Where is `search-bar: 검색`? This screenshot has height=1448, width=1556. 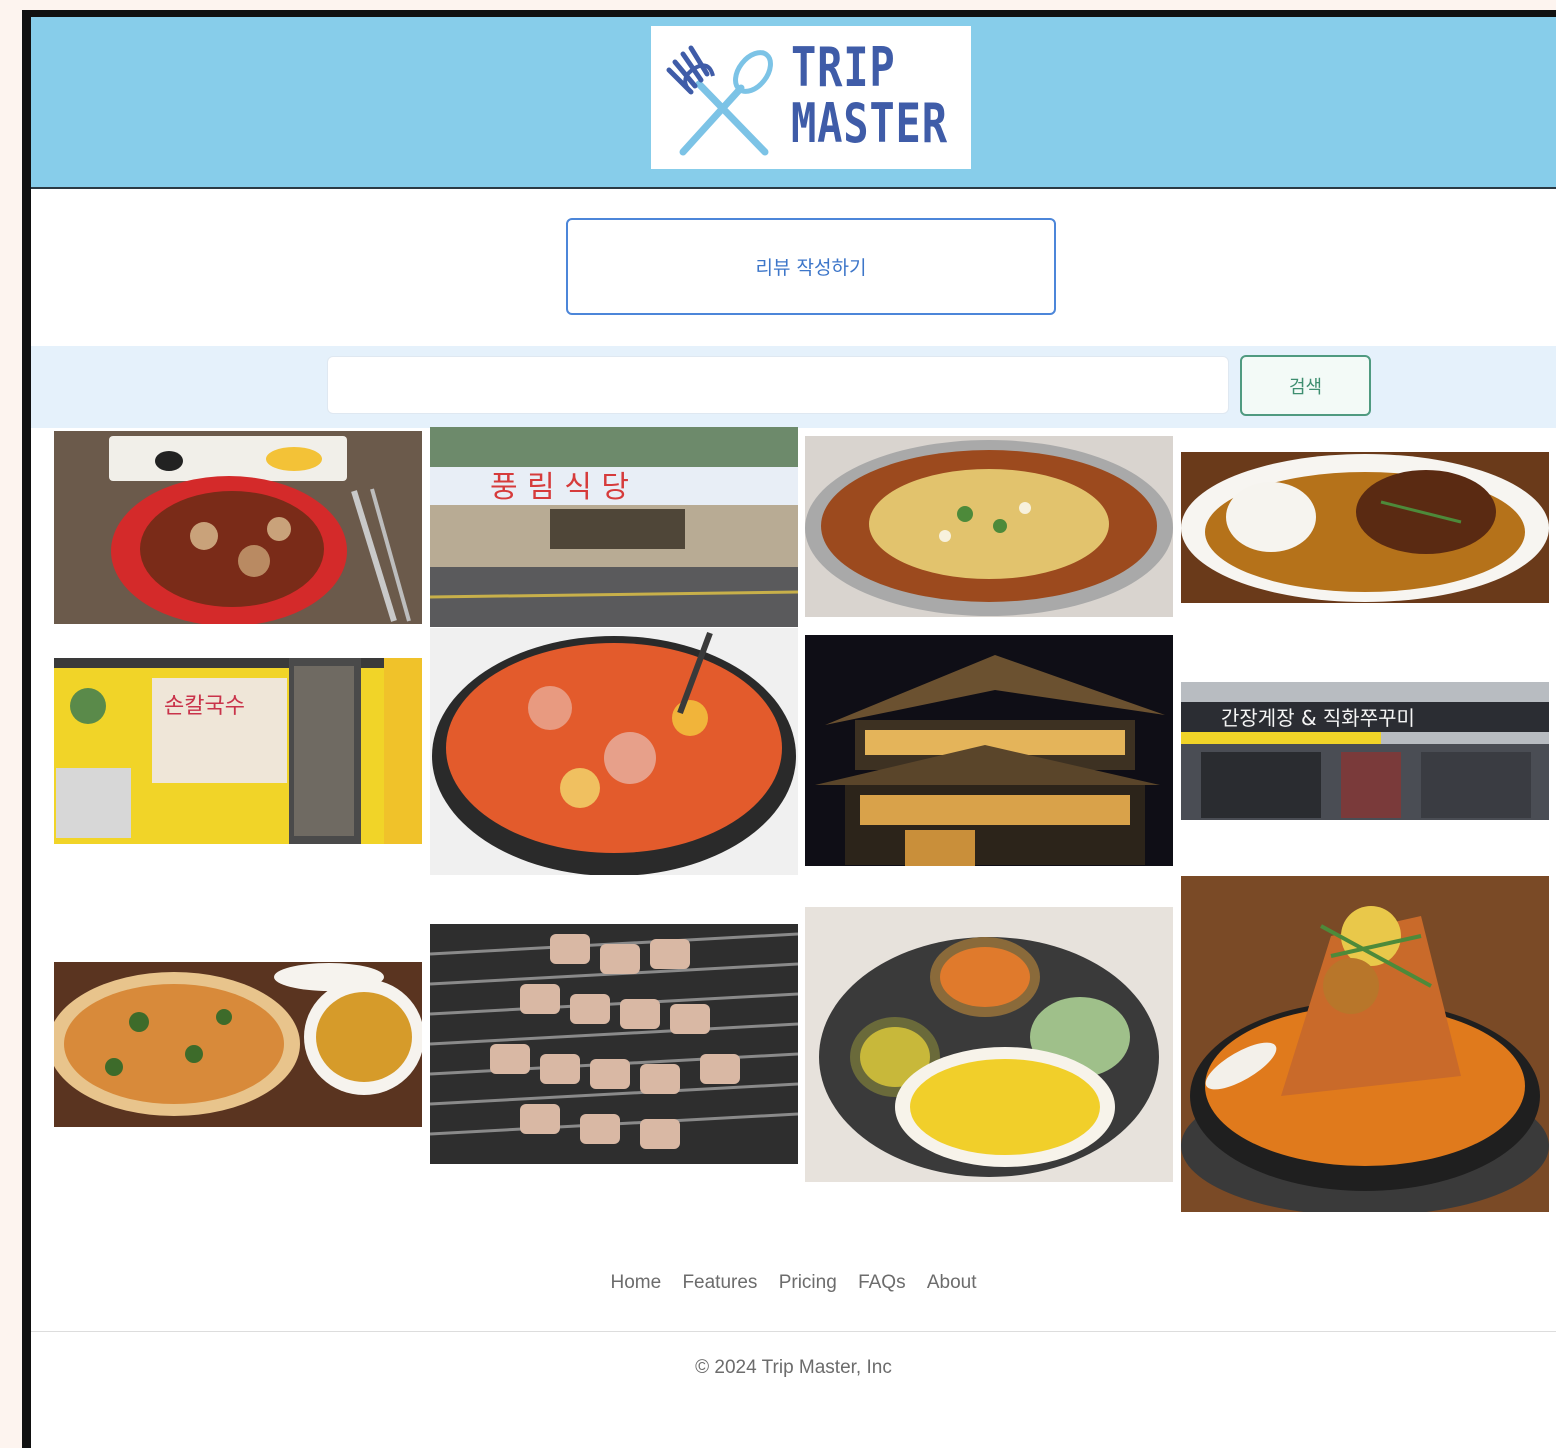 search-bar: 검색 is located at coordinates (793, 387).